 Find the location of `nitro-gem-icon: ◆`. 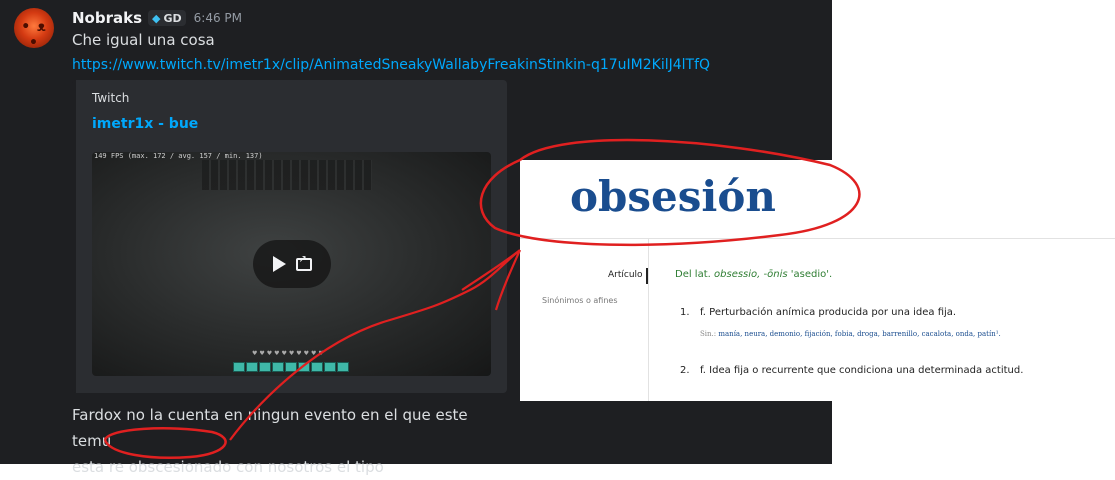

nitro-gem-icon: ◆ is located at coordinates (156, 18).